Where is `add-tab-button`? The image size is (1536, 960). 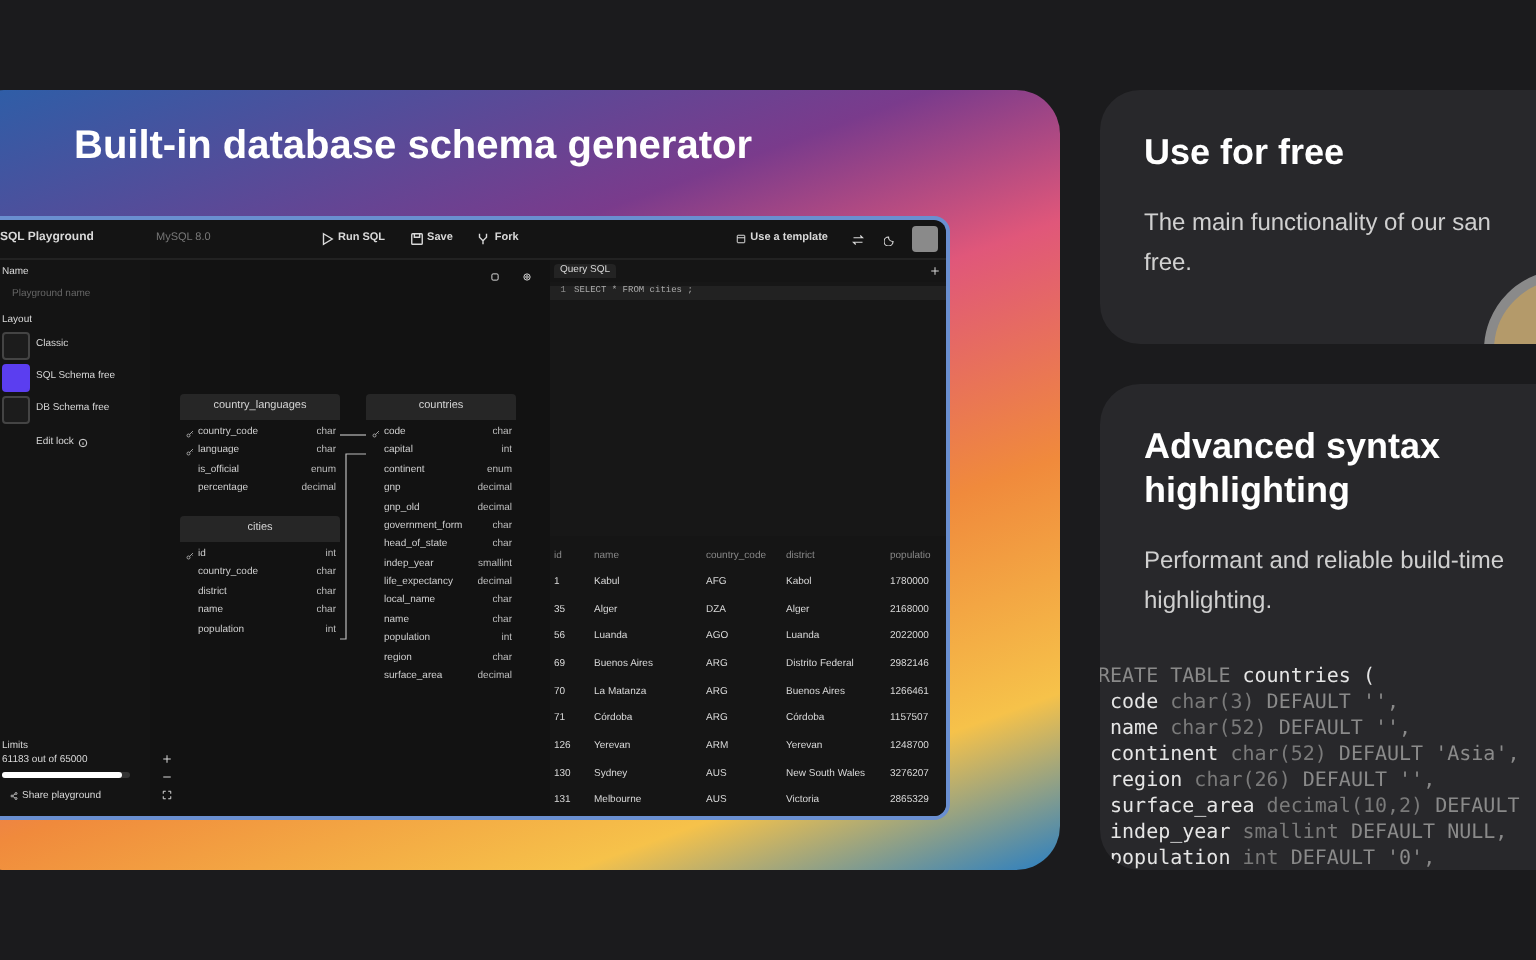
add-tab-button is located at coordinates (935, 270).